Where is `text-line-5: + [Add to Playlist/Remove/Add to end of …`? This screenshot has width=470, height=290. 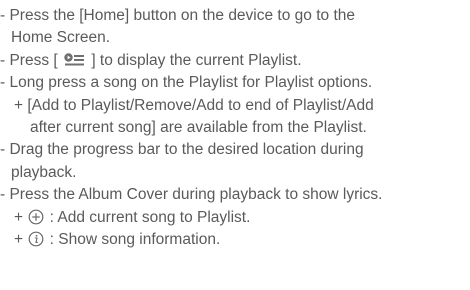 text-line-5: + [Add to Playlist/Remove/Add to end of … is located at coordinates (194, 105).